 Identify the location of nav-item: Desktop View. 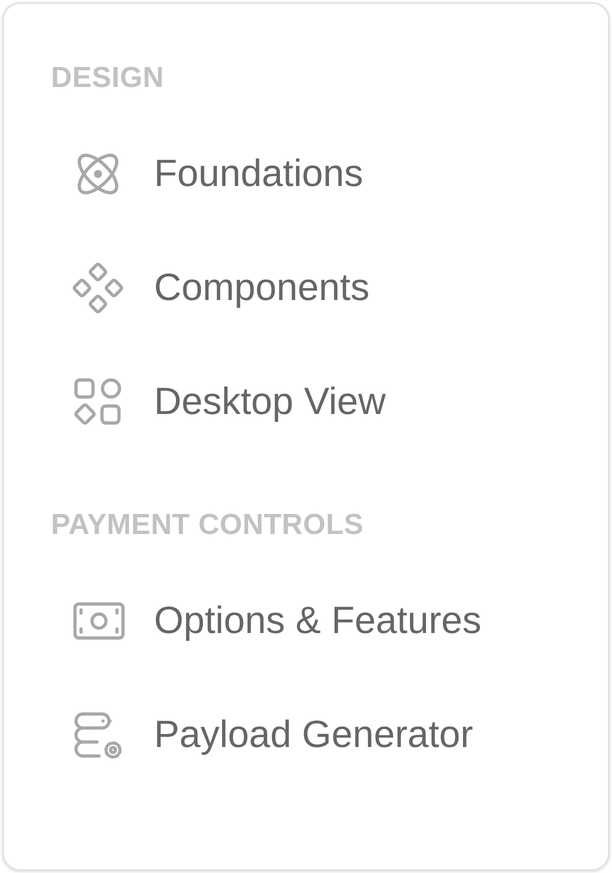
(306, 402).